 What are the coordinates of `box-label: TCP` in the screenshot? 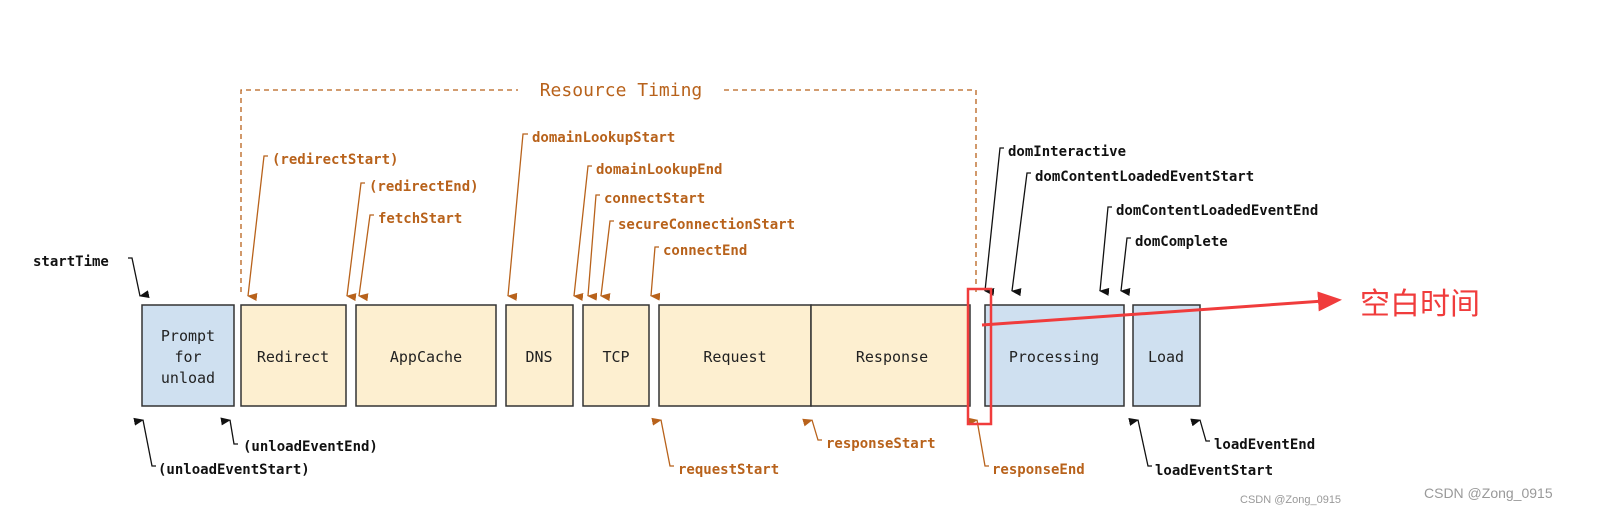 It's located at (615, 357).